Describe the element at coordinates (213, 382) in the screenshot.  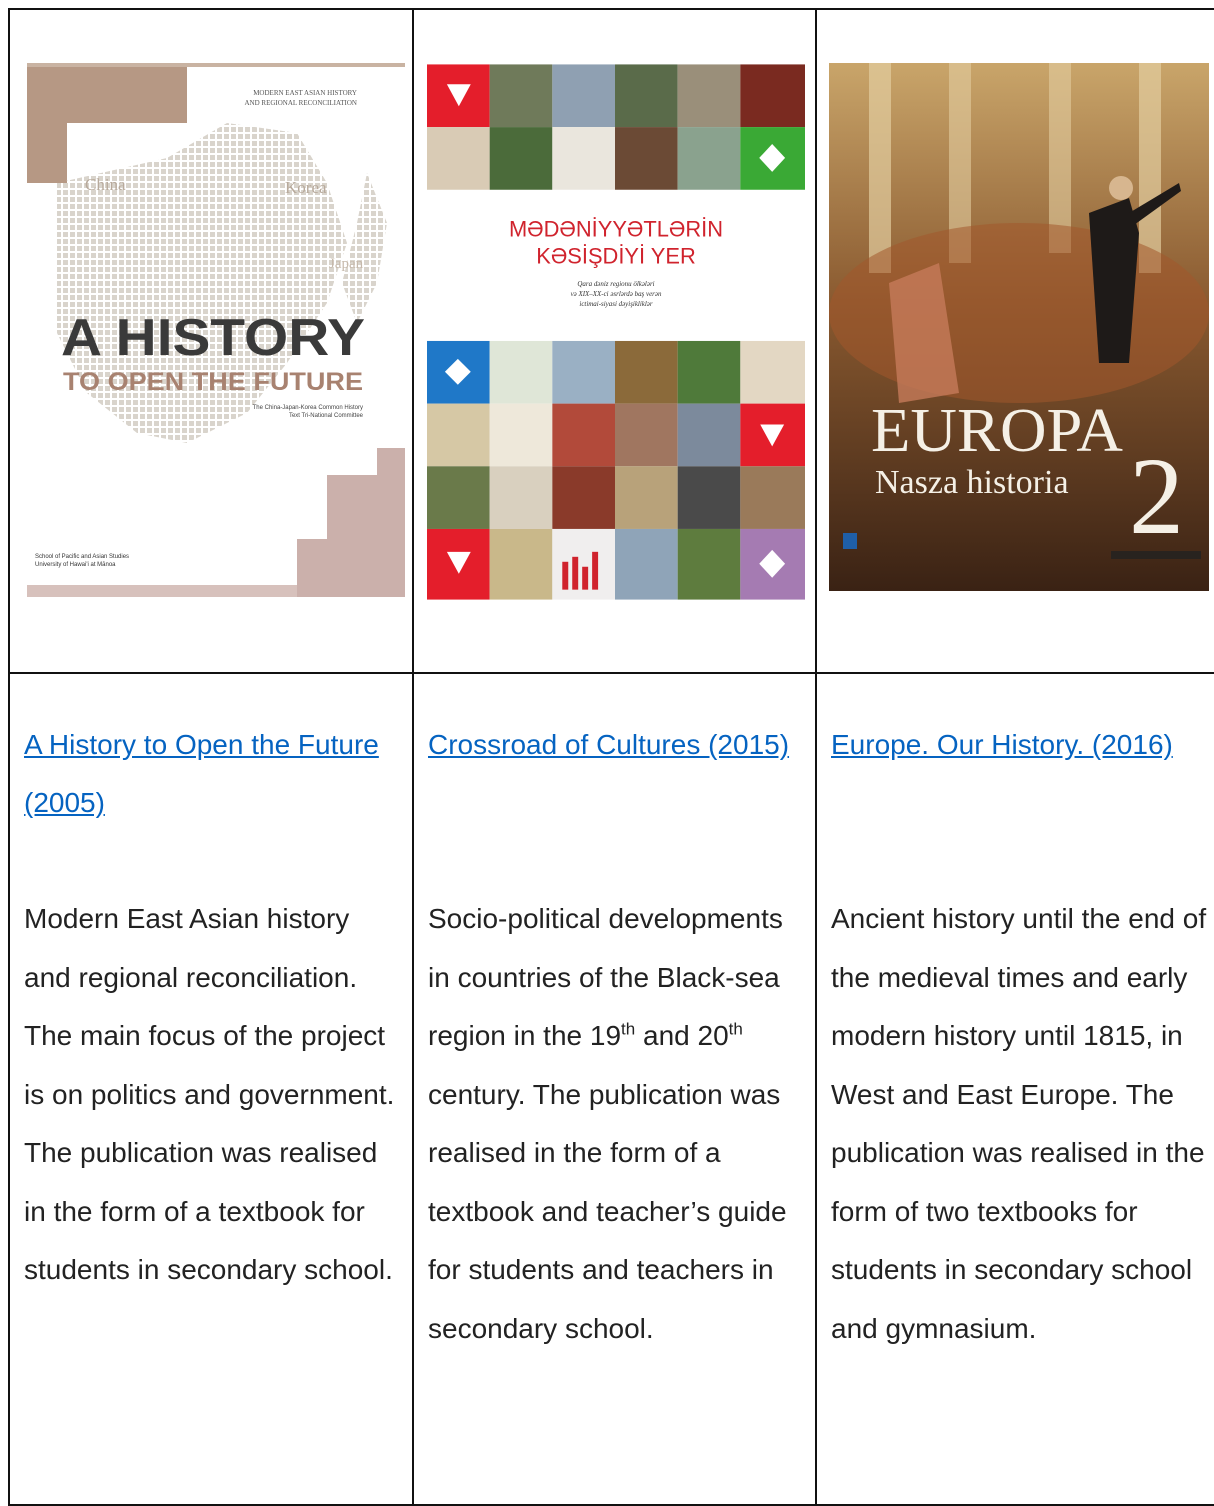
I see `cover1-title-sub: TO OPEN THE FUTURE` at that location.